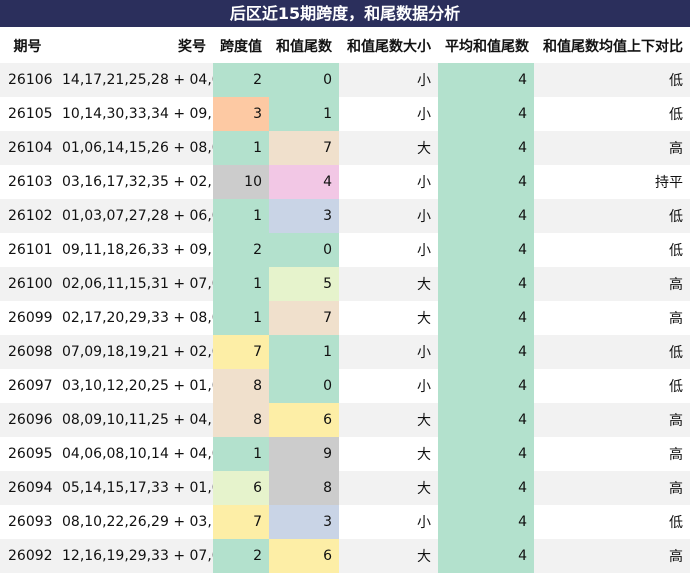 This screenshot has width=690, height=573. Describe the element at coordinates (241, 114) in the screenshot. I see `cell-span: 3` at that location.